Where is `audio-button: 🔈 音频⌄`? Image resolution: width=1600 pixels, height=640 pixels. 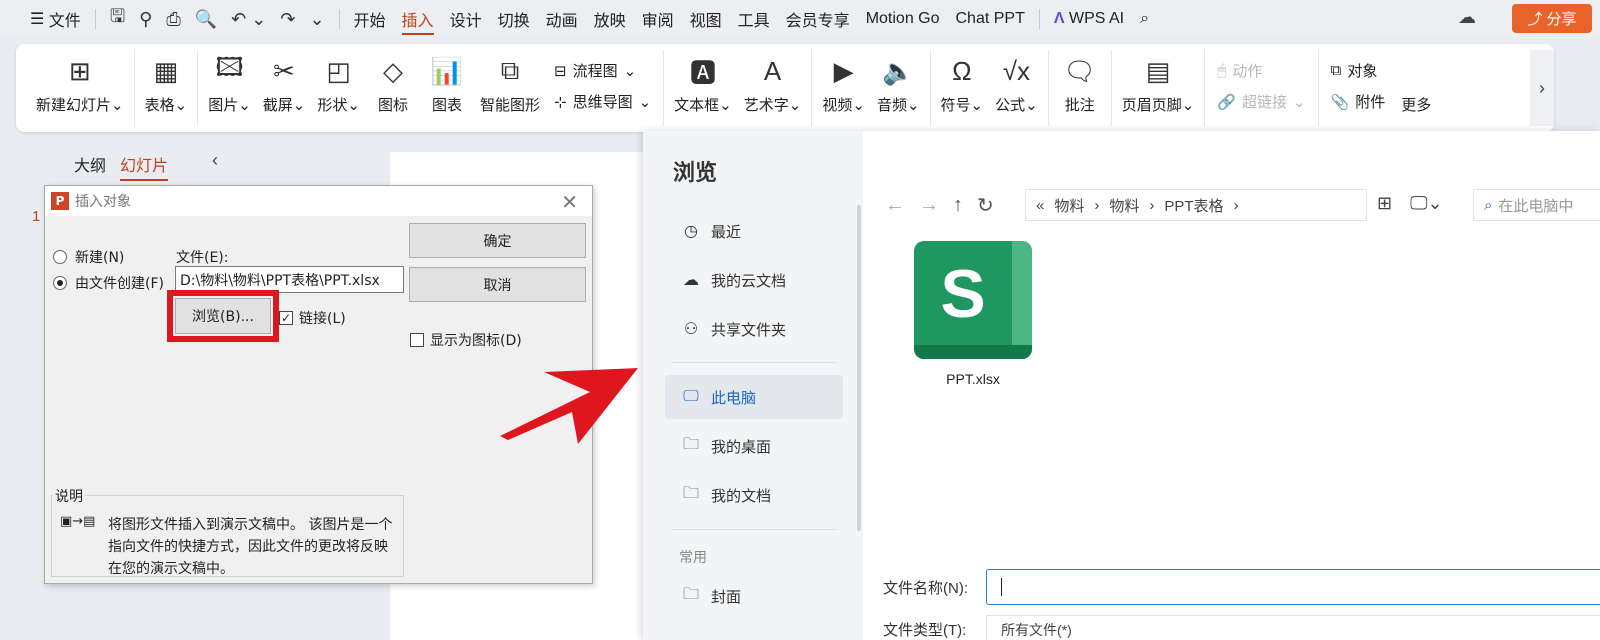
audio-button: 🔈 音频⌄ is located at coordinates (898, 82).